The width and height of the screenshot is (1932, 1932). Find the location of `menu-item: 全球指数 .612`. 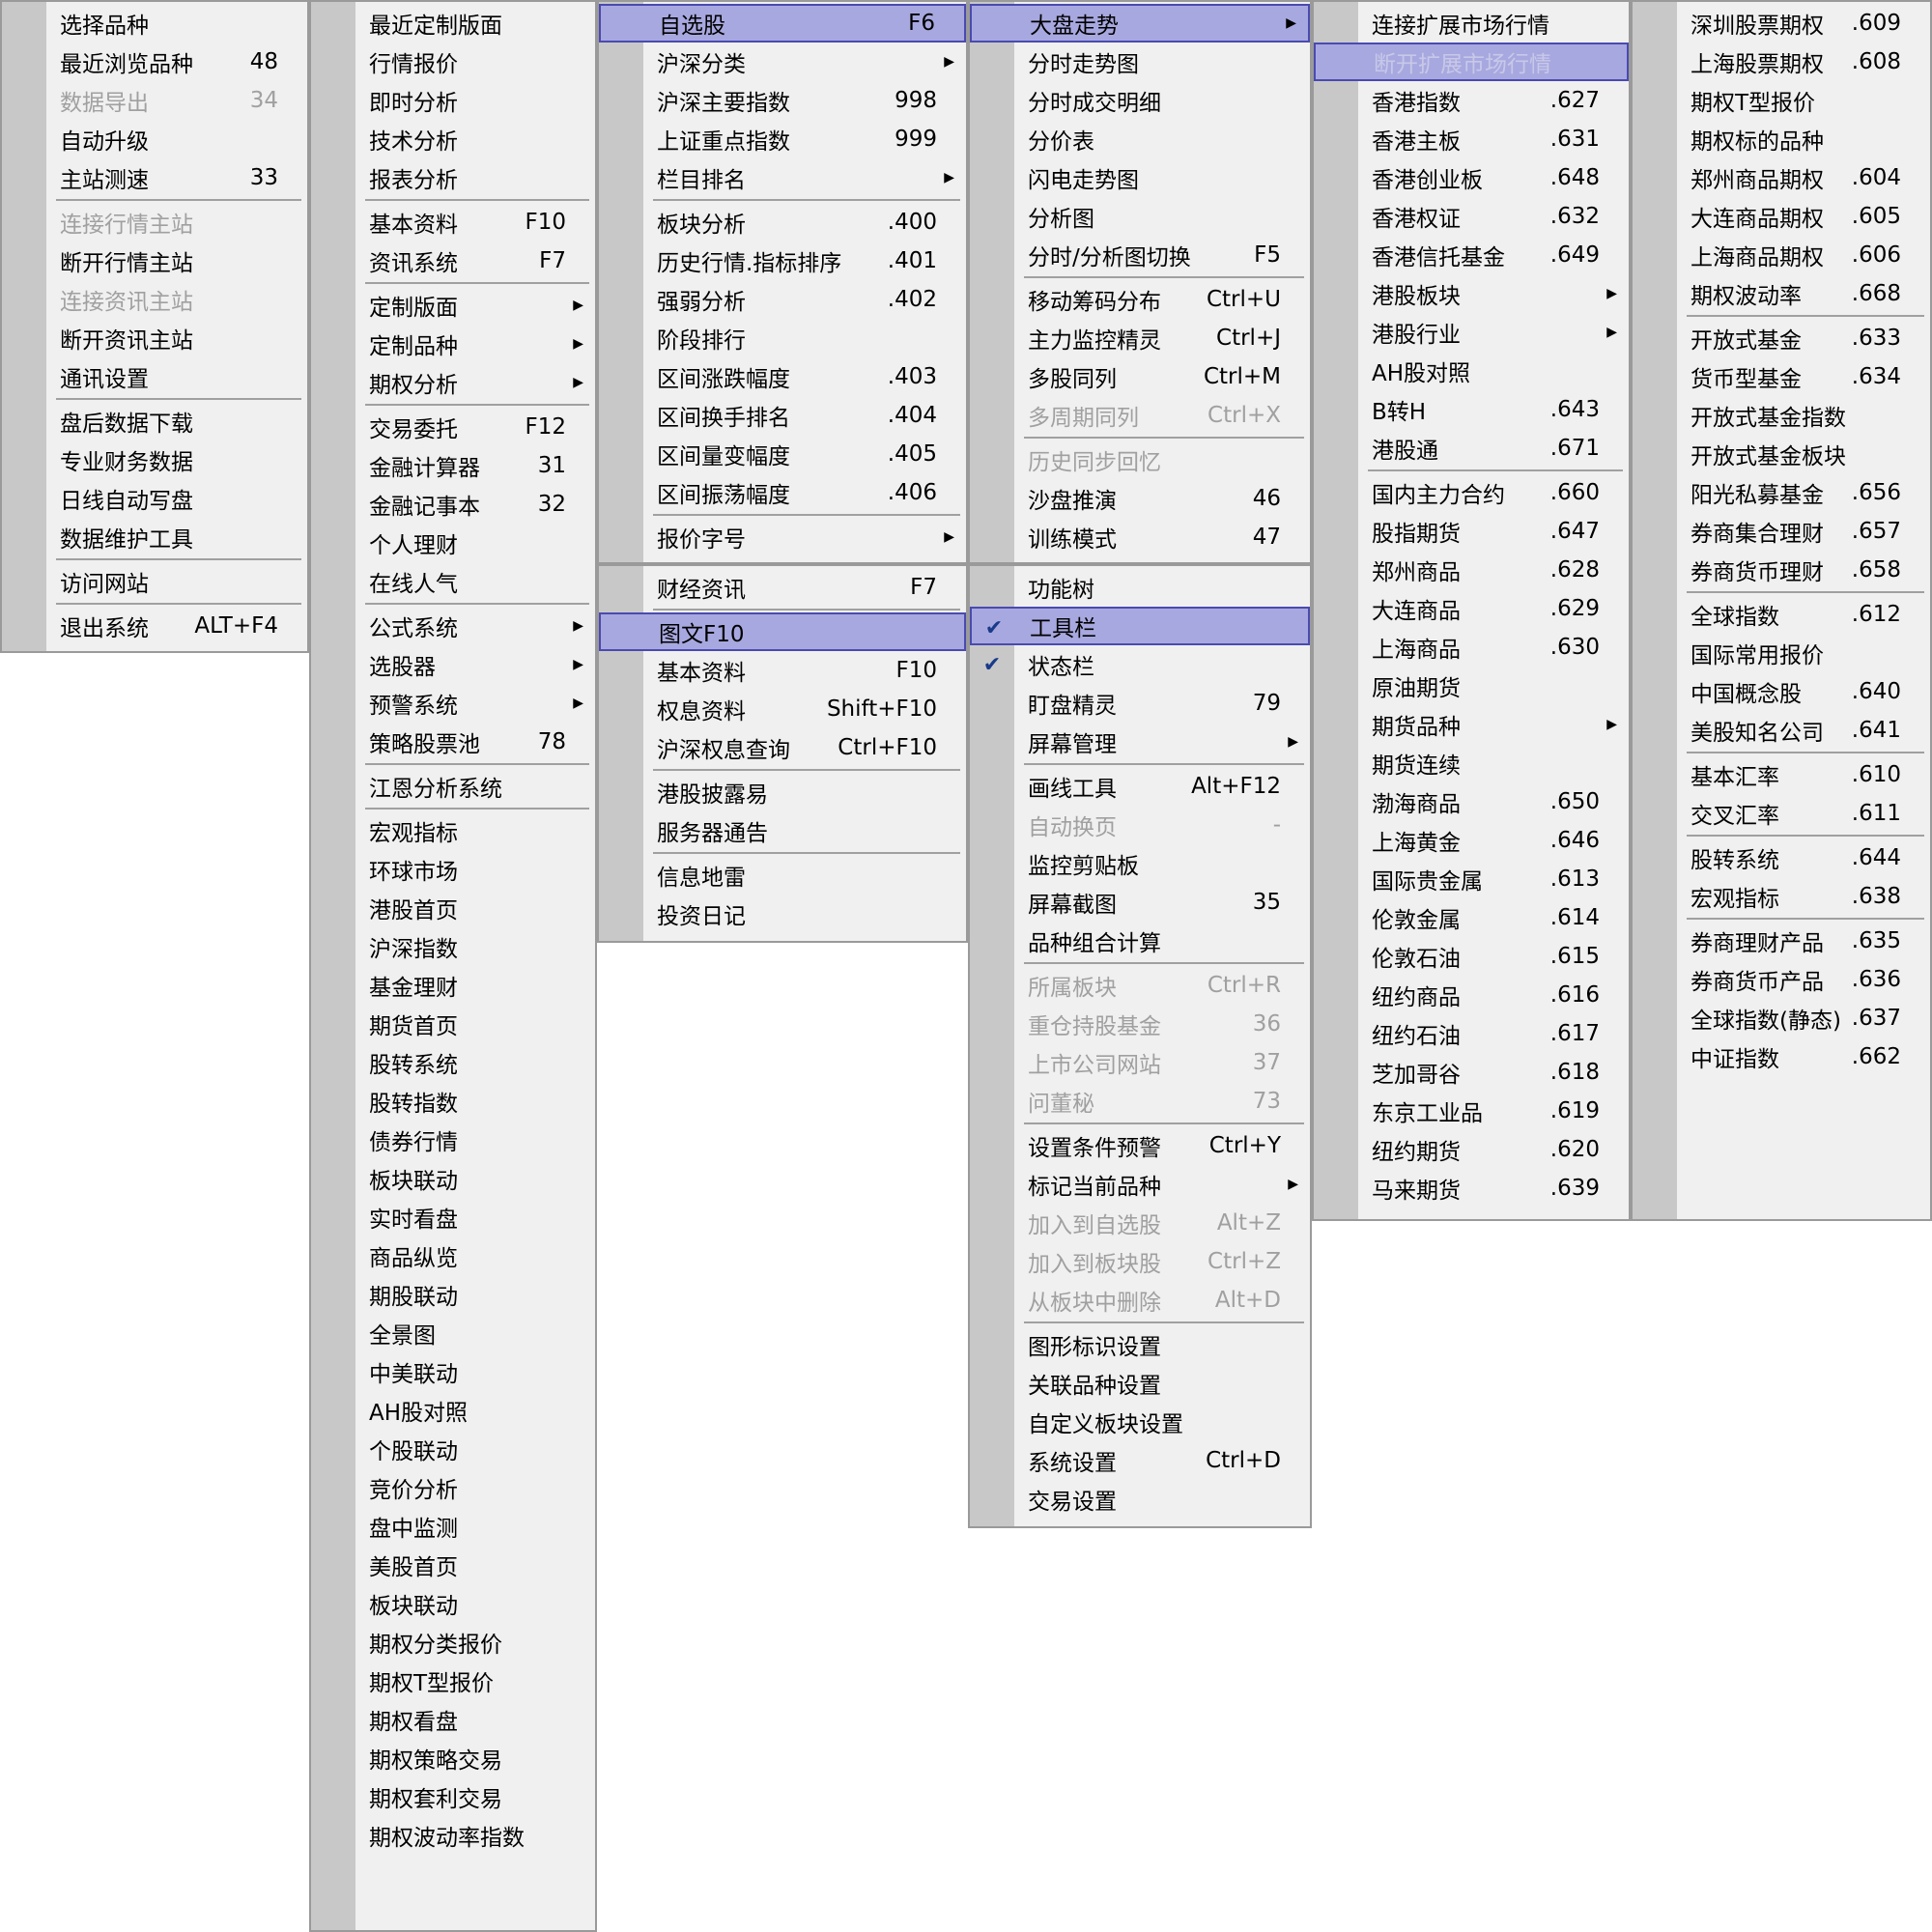

menu-item: 全球指数 .612 is located at coordinates (1781, 614).